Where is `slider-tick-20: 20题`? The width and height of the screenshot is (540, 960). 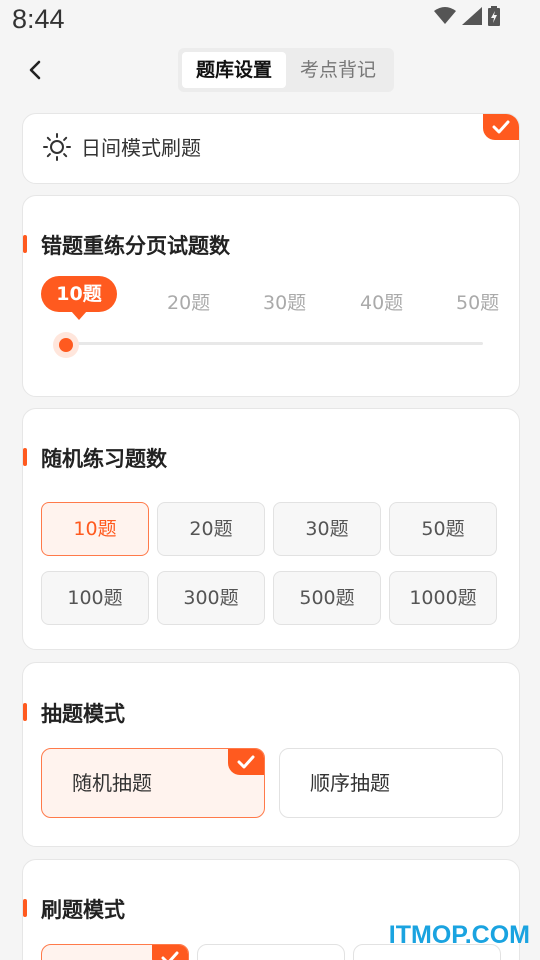 slider-tick-20: 20题 is located at coordinates (188, 301).